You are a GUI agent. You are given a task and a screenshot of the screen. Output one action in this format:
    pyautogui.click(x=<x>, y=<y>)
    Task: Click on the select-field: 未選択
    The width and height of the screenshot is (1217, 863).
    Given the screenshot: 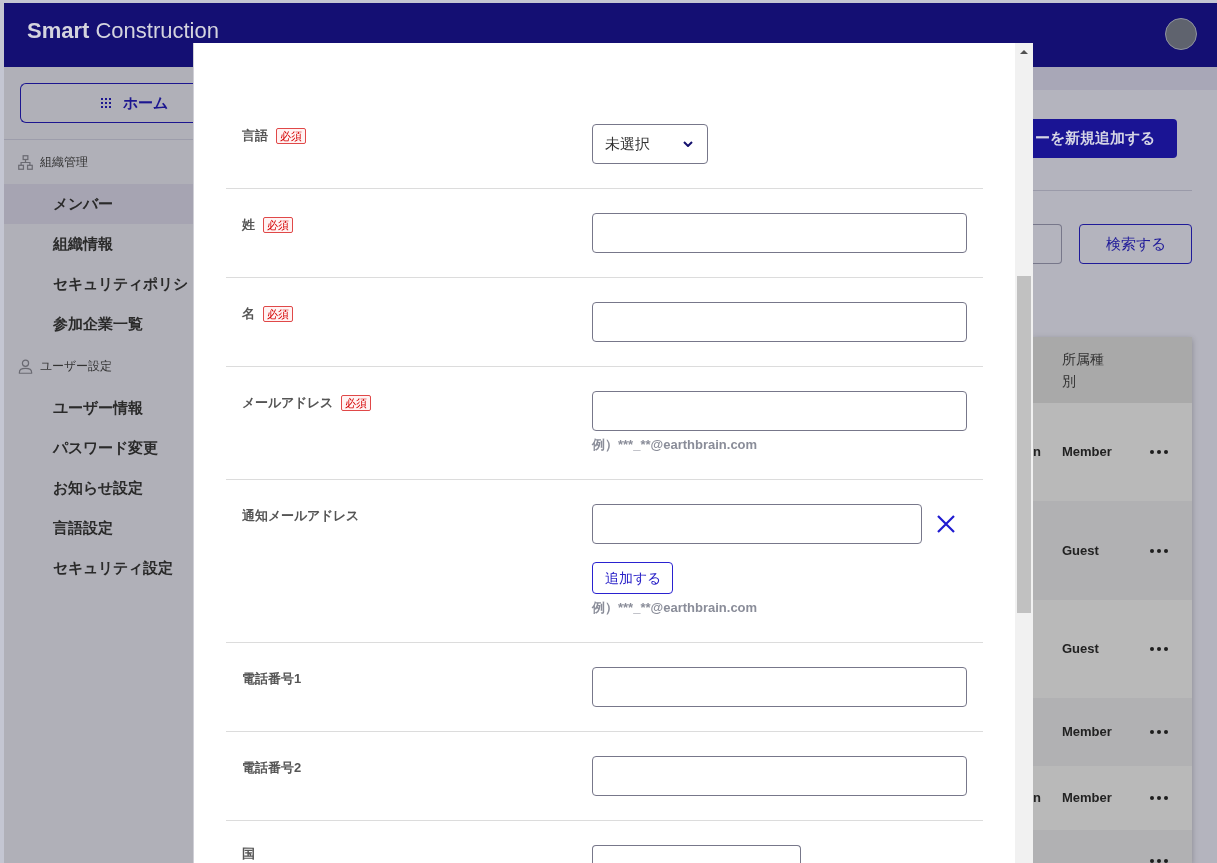 What is the action you would take?
    pyautogui.click(x=650, y=144)
    